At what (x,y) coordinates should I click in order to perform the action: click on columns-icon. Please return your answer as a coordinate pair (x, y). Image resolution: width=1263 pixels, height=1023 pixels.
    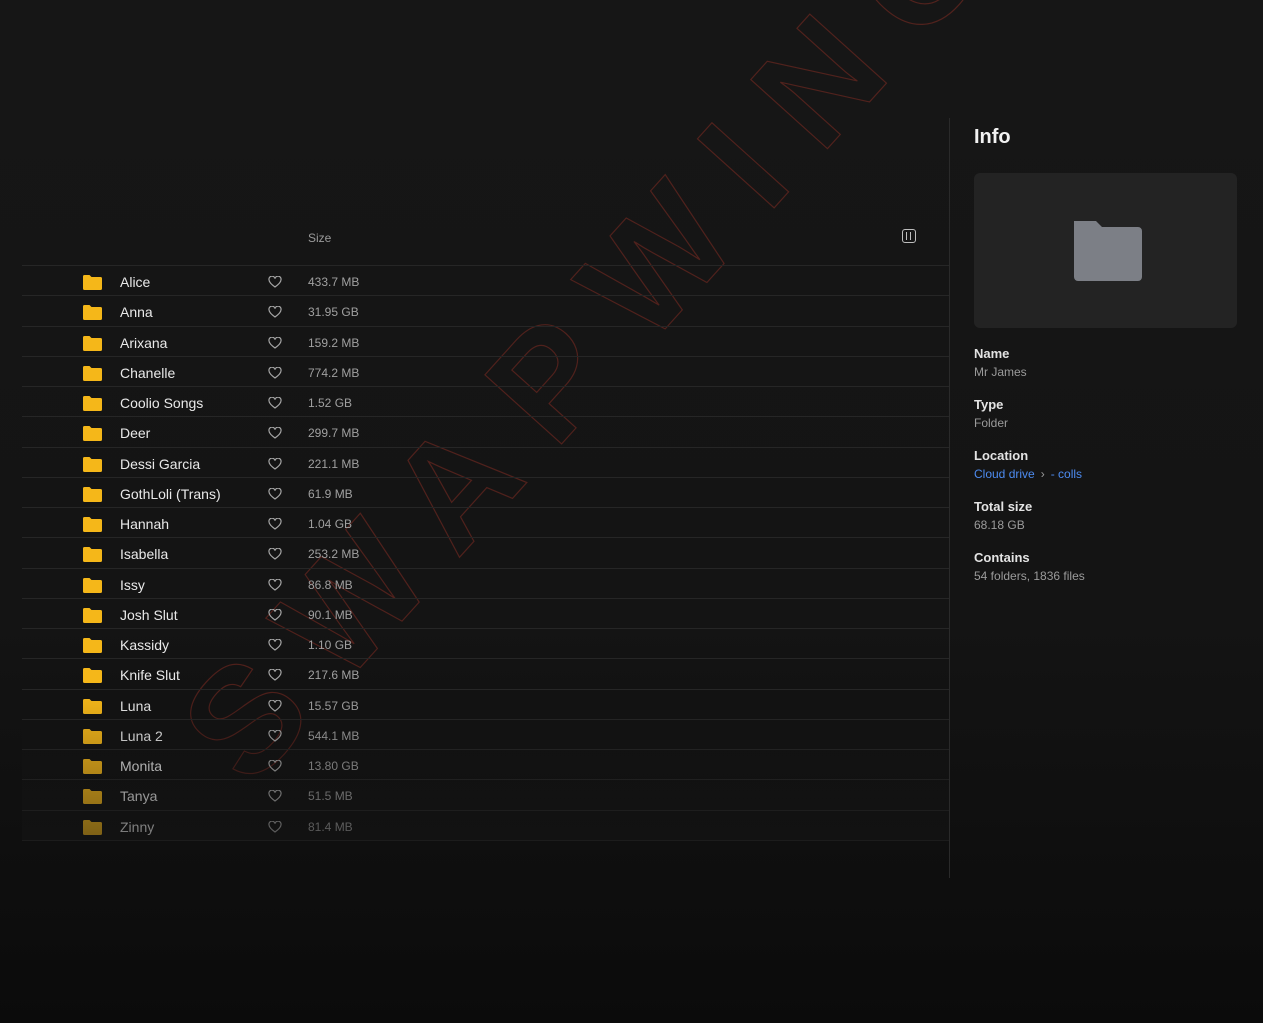
    Looking at the image, I should click on (909, 236).